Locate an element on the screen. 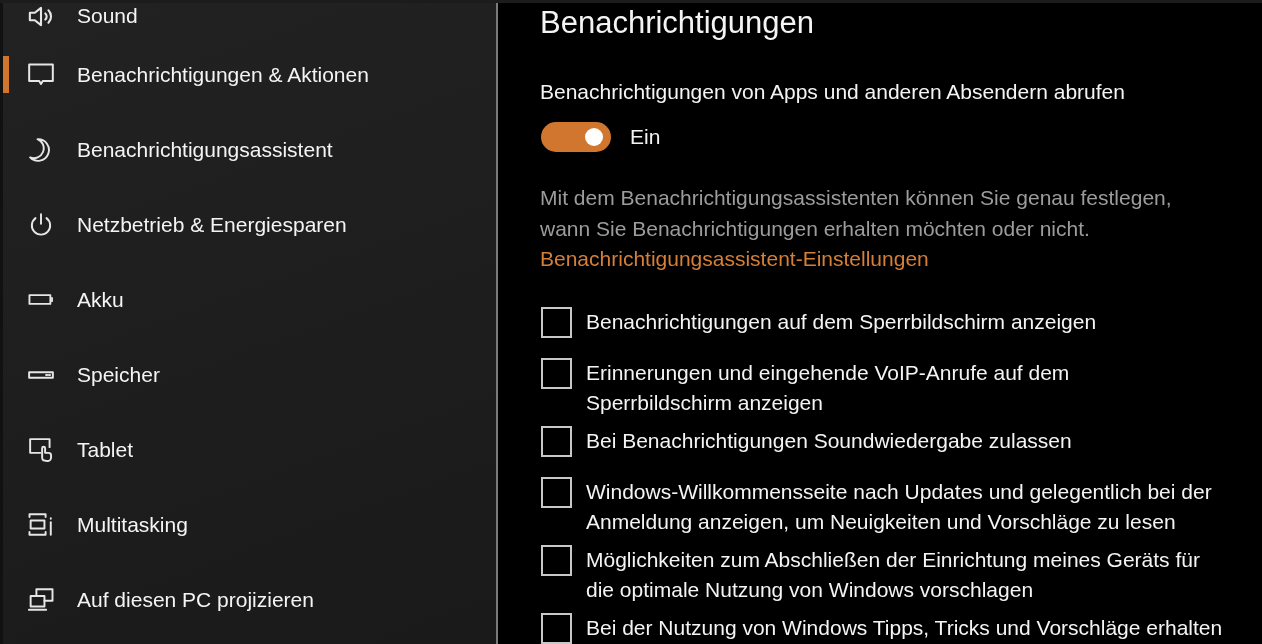 This screenshot has width=1262, height=644. sidebar-item: Netzbetrieb & Energiesparen is located at coordinates (249, 224).